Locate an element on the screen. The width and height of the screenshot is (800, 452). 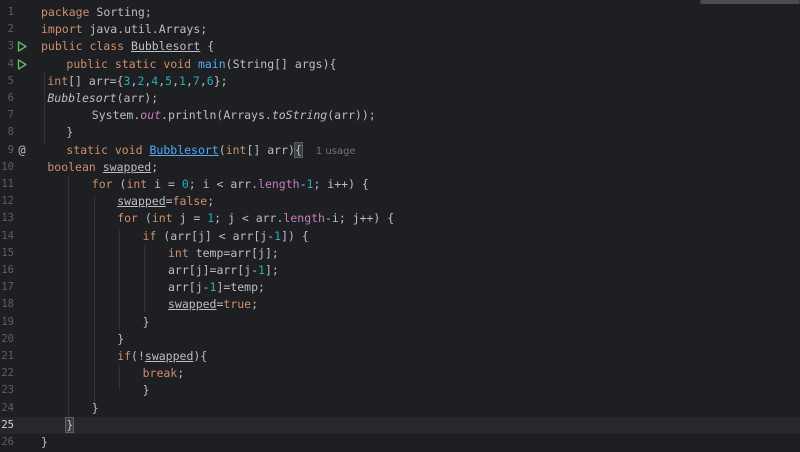
code-line: 1 package Sorting; is located at coordinates (400, 12).